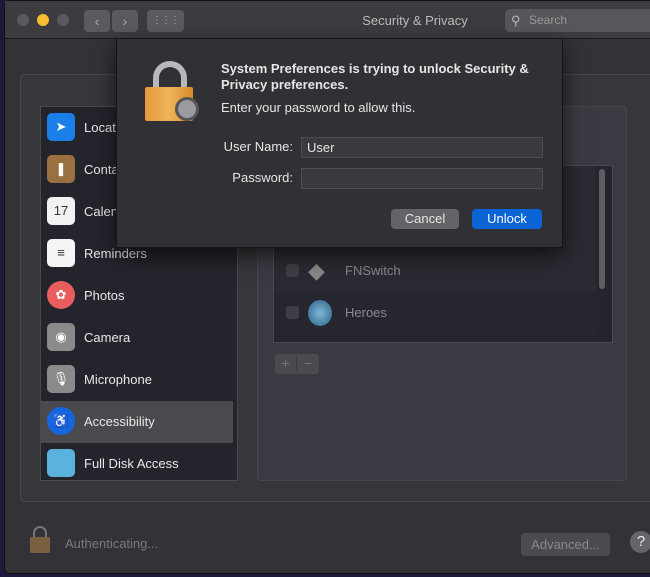 The height and width of the screenshot is (577, 650). Describe the element at coordinates (366, 312) in the screenshot. I see `app-label: Heroes` at that location.